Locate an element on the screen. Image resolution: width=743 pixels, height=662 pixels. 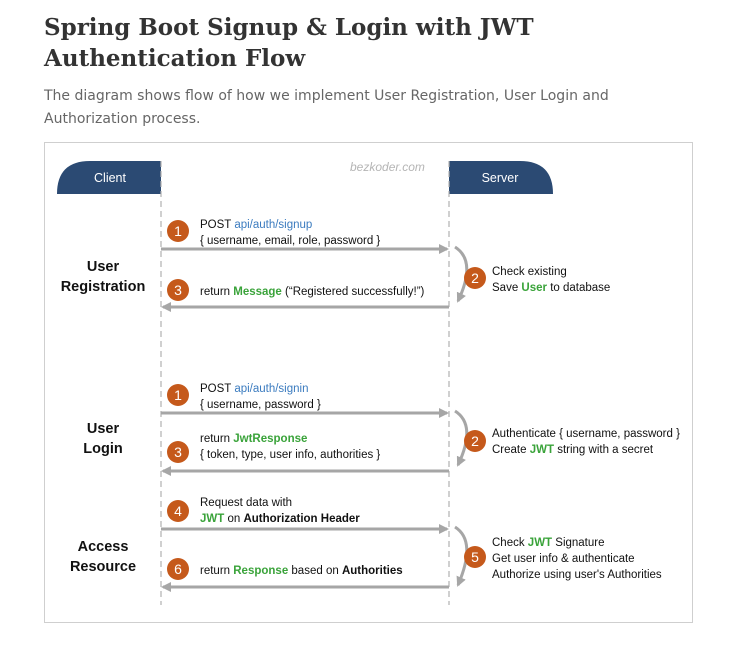
signin-response-text: return JwtResponse is located at coordinates (253, 439).